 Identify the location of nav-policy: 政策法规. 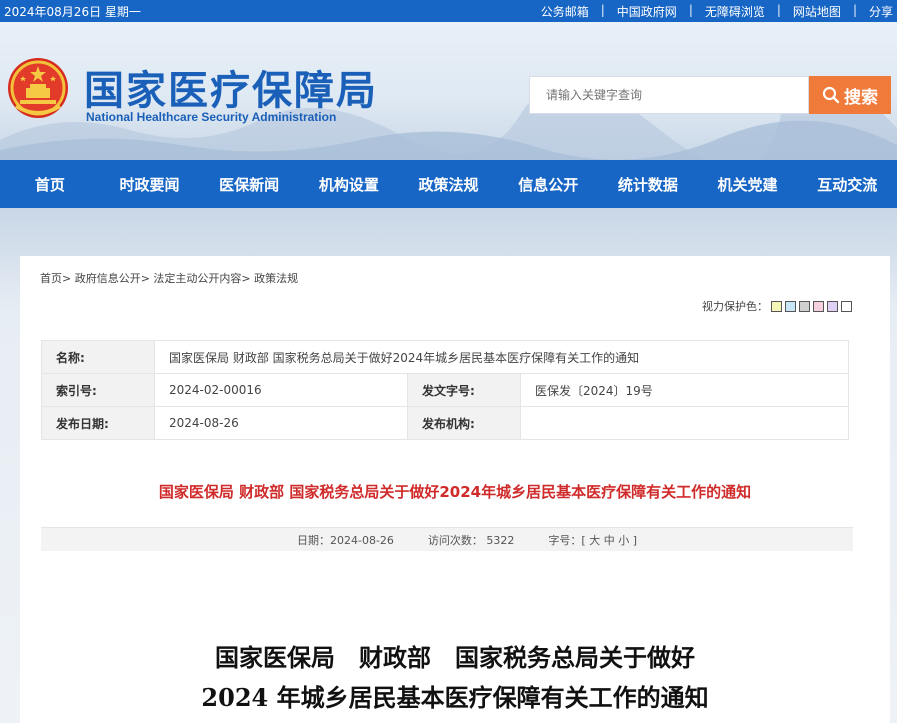
(449, 184).